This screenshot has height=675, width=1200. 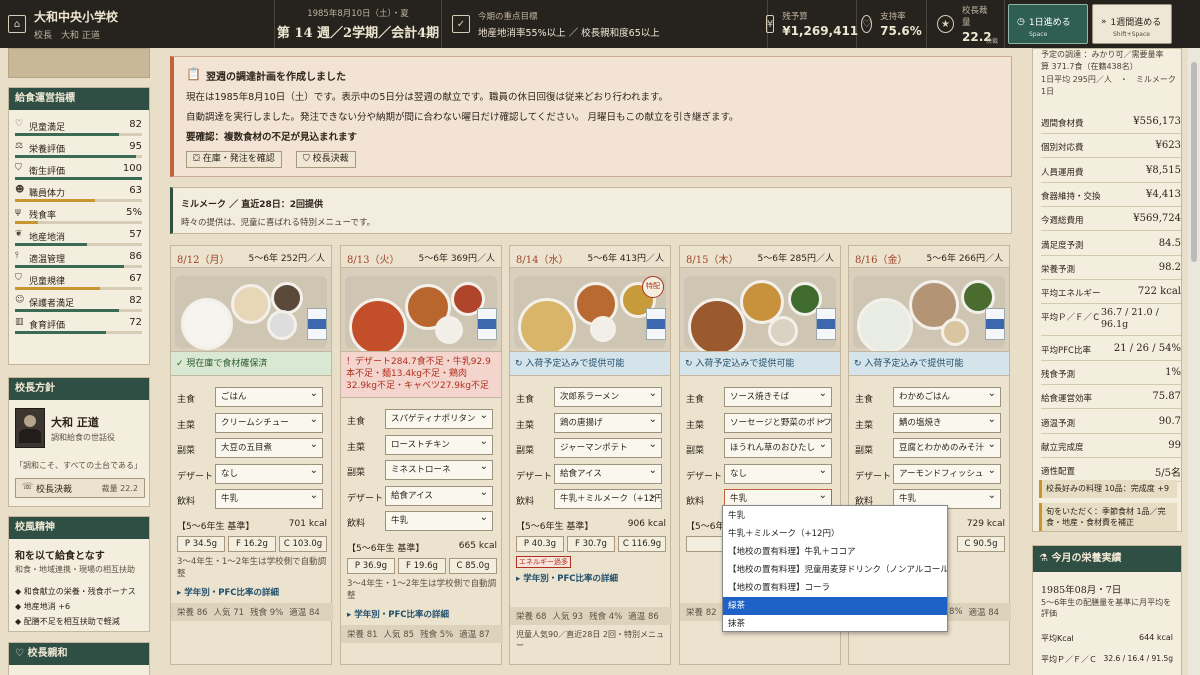 What do you see at coordinates (1132, 24) in the screenshot?
I see `advance-week-button: » 1週間進める Shift+Space` at bounding box center [1132, 24].